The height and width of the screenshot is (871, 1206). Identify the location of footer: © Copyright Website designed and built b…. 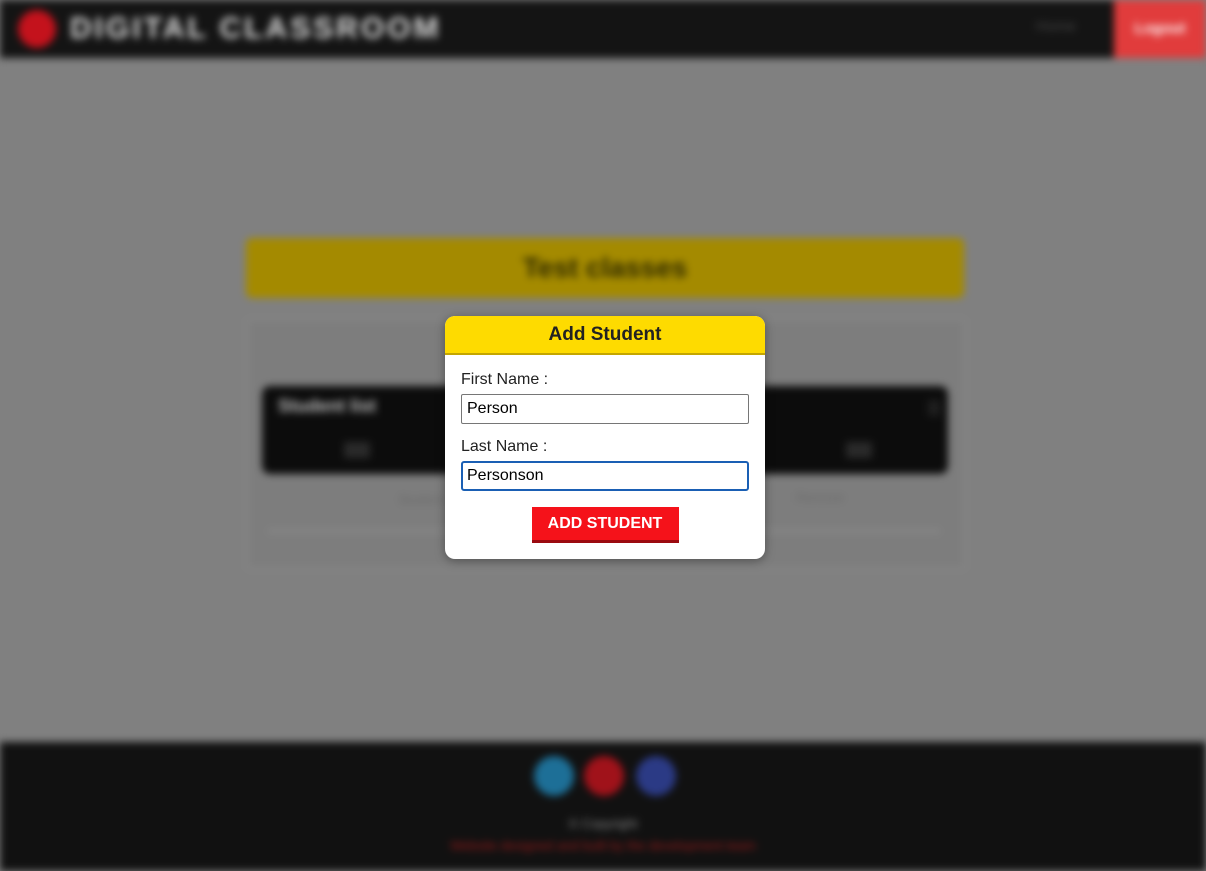
(603, 806).